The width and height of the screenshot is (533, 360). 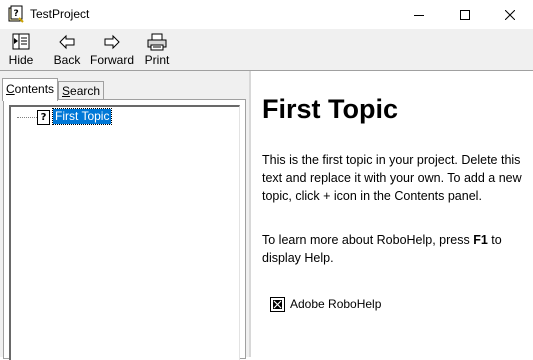 I want to click on forward-arrow-icon, so click(x=112, y=42).